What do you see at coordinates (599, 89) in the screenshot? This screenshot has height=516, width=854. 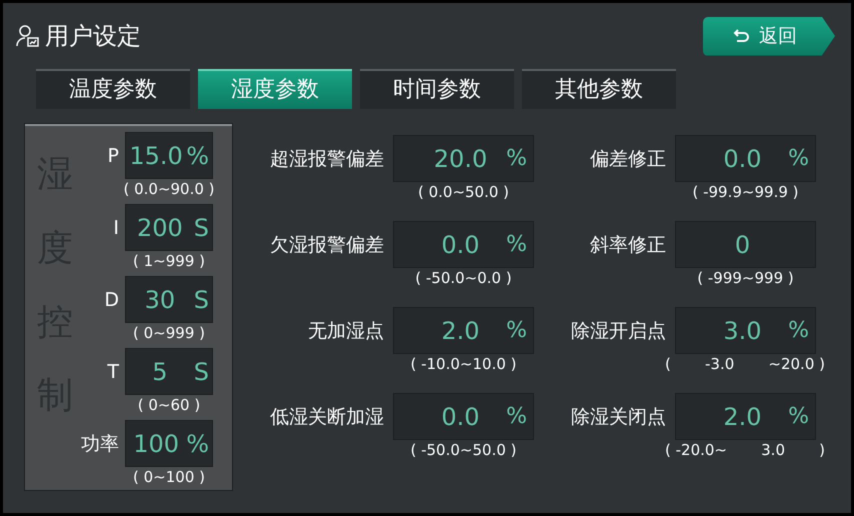 I see `tab: 其他参数` at bounding box center [599, 89].